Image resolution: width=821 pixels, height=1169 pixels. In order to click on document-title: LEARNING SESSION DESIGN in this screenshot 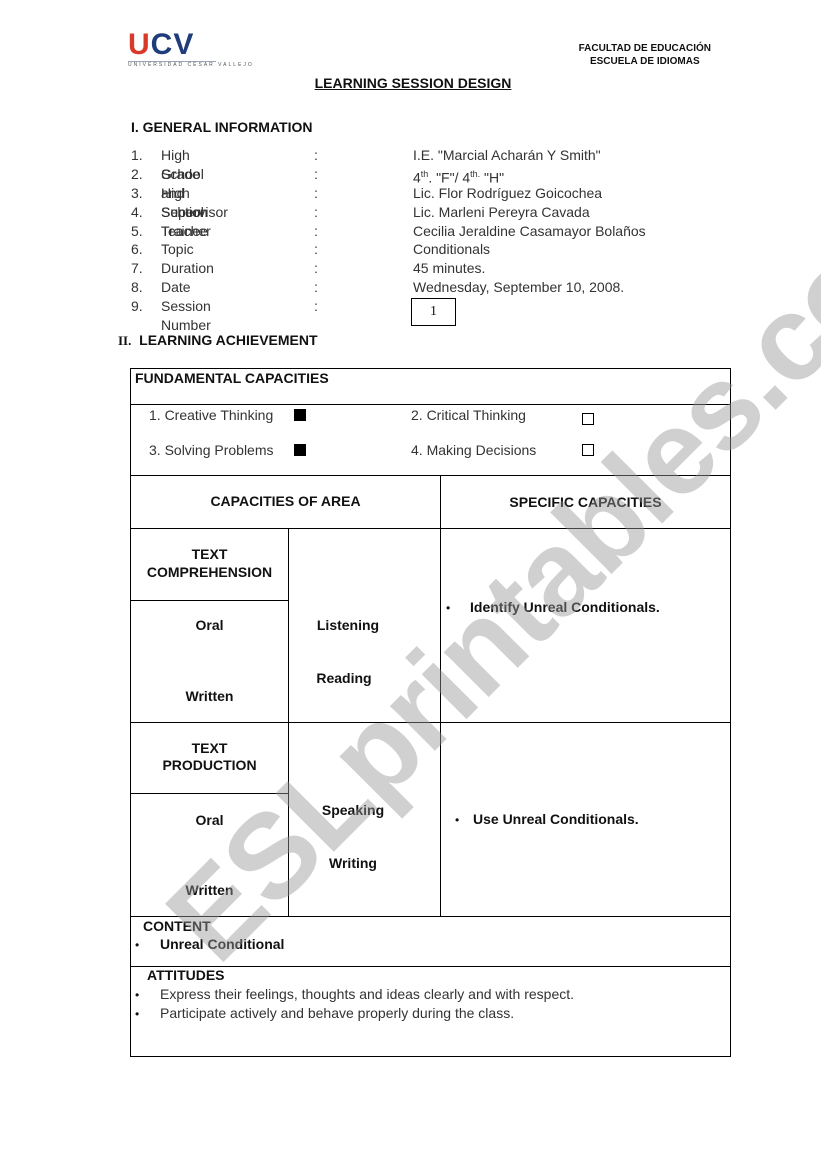, I will do `click(413, 83)`.